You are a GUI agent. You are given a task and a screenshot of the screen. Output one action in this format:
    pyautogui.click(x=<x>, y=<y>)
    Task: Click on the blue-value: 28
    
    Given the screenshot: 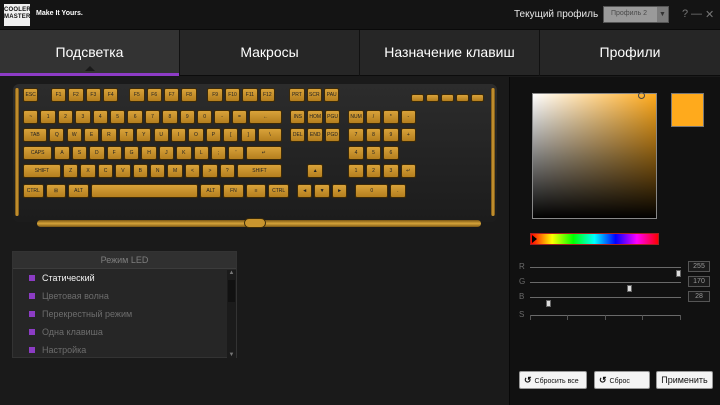 What is the action you would take?
    pyautogui.click(x=699, y=296)
    